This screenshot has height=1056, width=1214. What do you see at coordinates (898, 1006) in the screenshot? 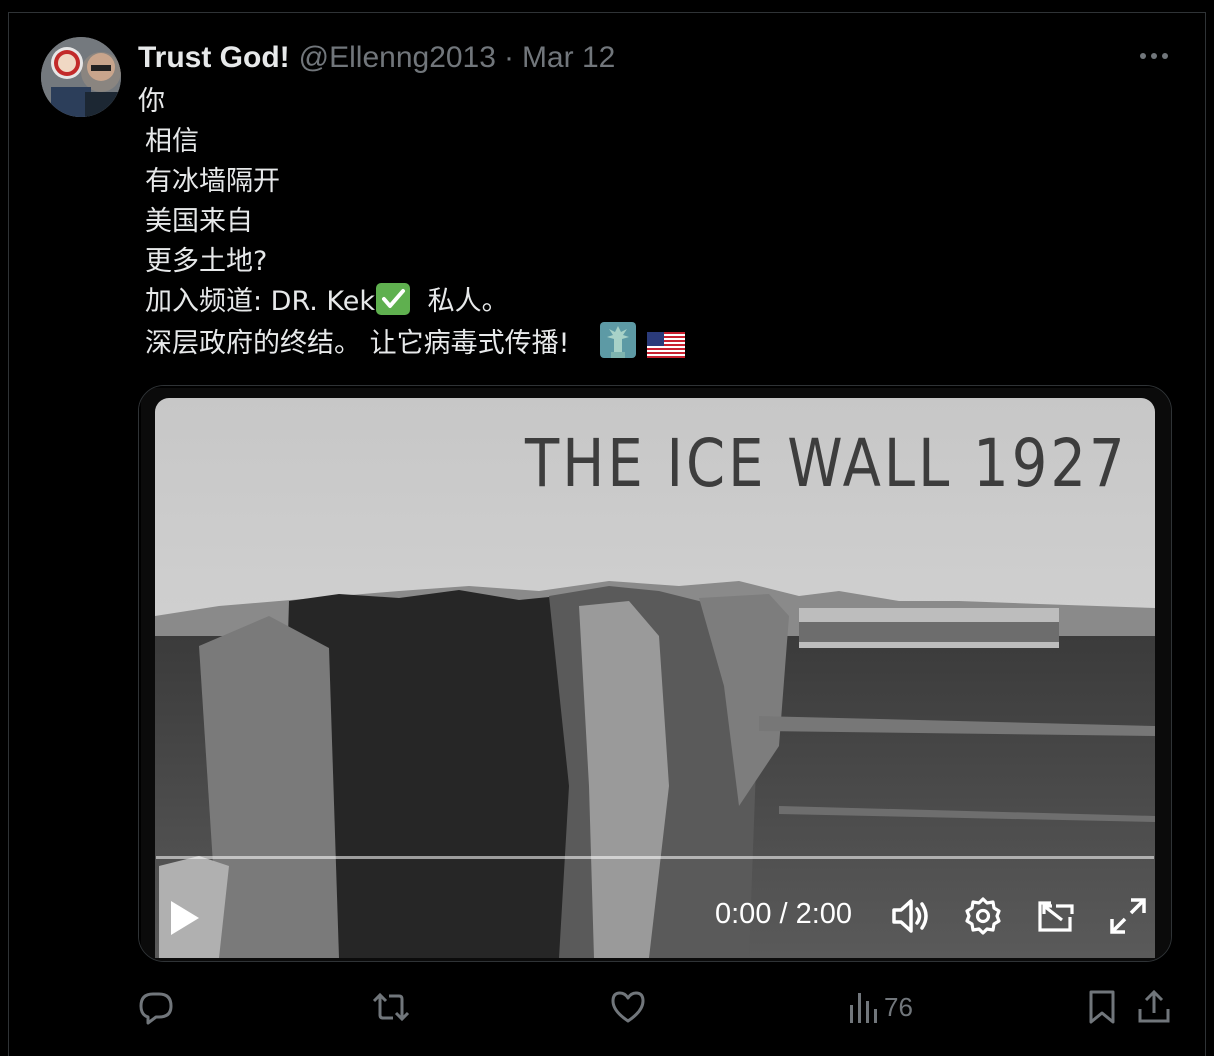
I see `views-count: 76` at bounding box center [898, 1006].